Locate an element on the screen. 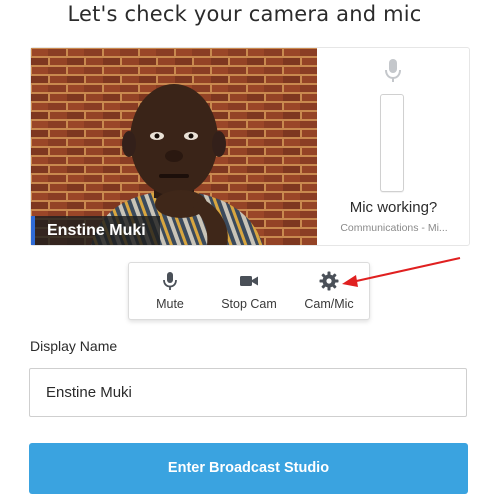  mic-level-meter is located at coordinates (392, 143).